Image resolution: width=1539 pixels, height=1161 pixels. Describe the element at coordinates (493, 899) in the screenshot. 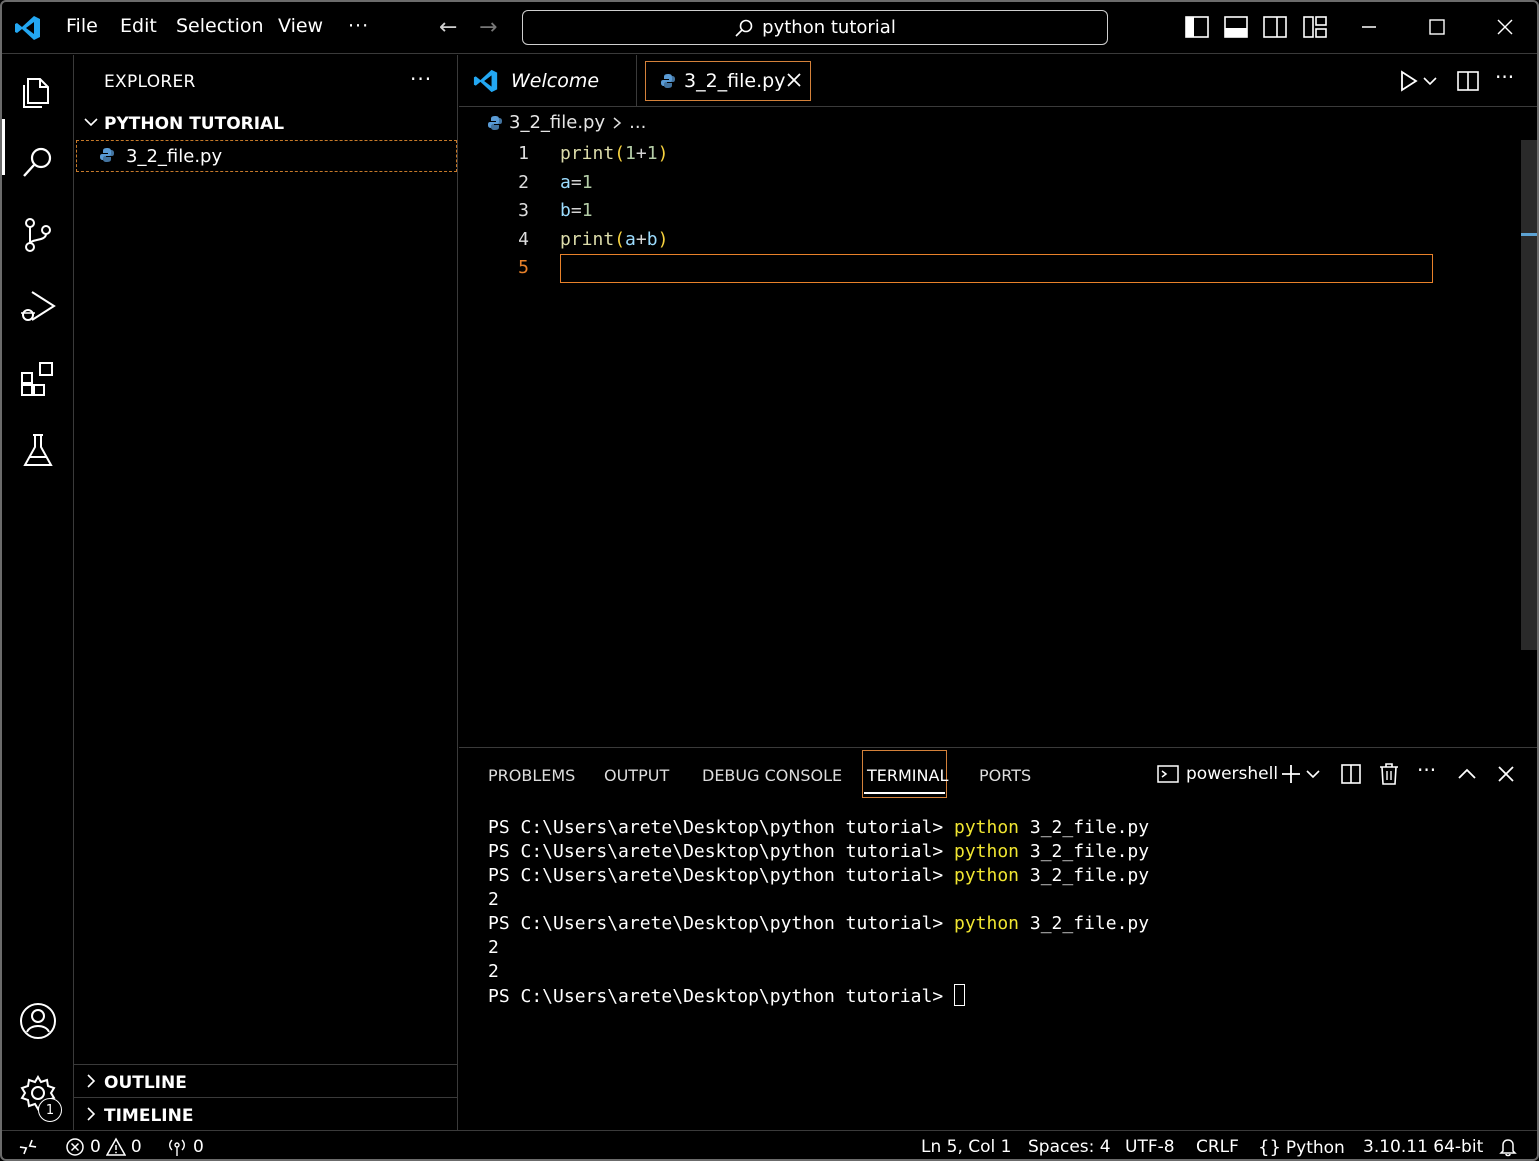

I see `terminal-output-text: 2` at that location.